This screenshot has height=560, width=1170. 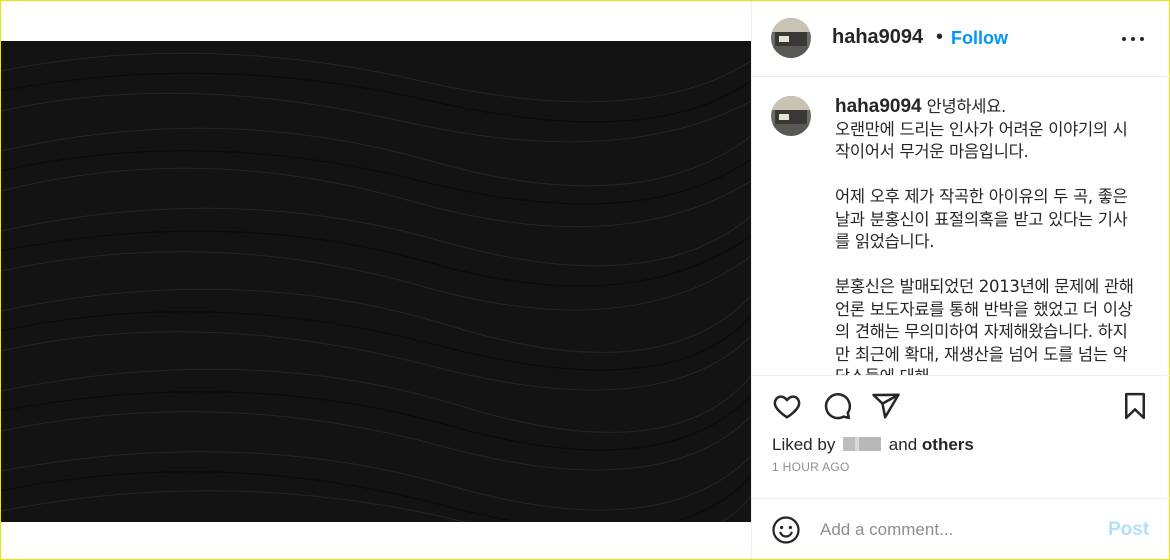 I want to click on post-comment-button: Post, so click(x=1128, y=530).